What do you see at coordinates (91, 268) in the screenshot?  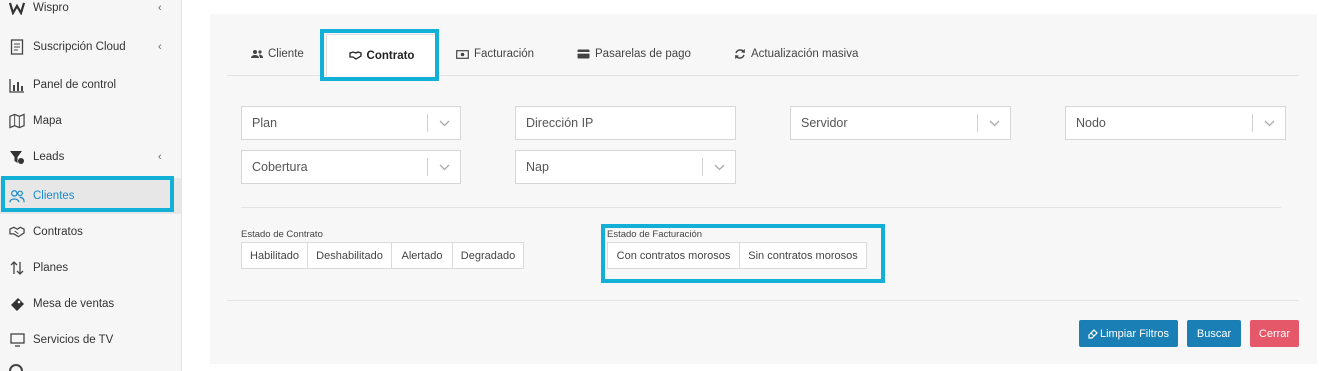 I see `sidebar-item-planes: Planes` at bounding box center [91, 268].